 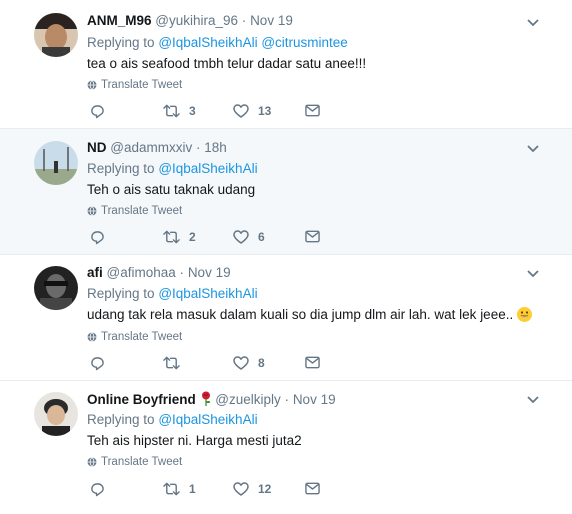 What do you see at coordinates (141, 399) in the screenshot?
I see `display-name: Online Boyfriend` at bounding box center [141, 399].